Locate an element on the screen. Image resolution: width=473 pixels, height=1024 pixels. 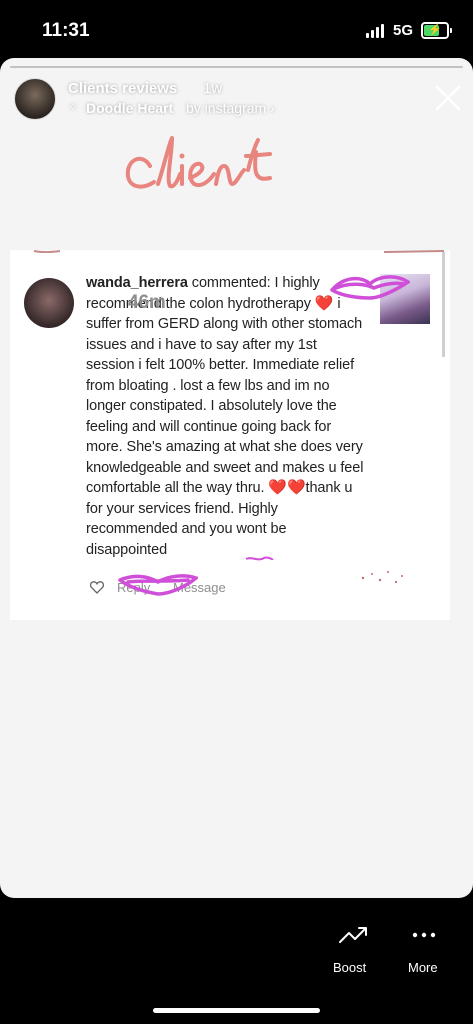
status-time: 11:31 is located at coordinates (66, 30).